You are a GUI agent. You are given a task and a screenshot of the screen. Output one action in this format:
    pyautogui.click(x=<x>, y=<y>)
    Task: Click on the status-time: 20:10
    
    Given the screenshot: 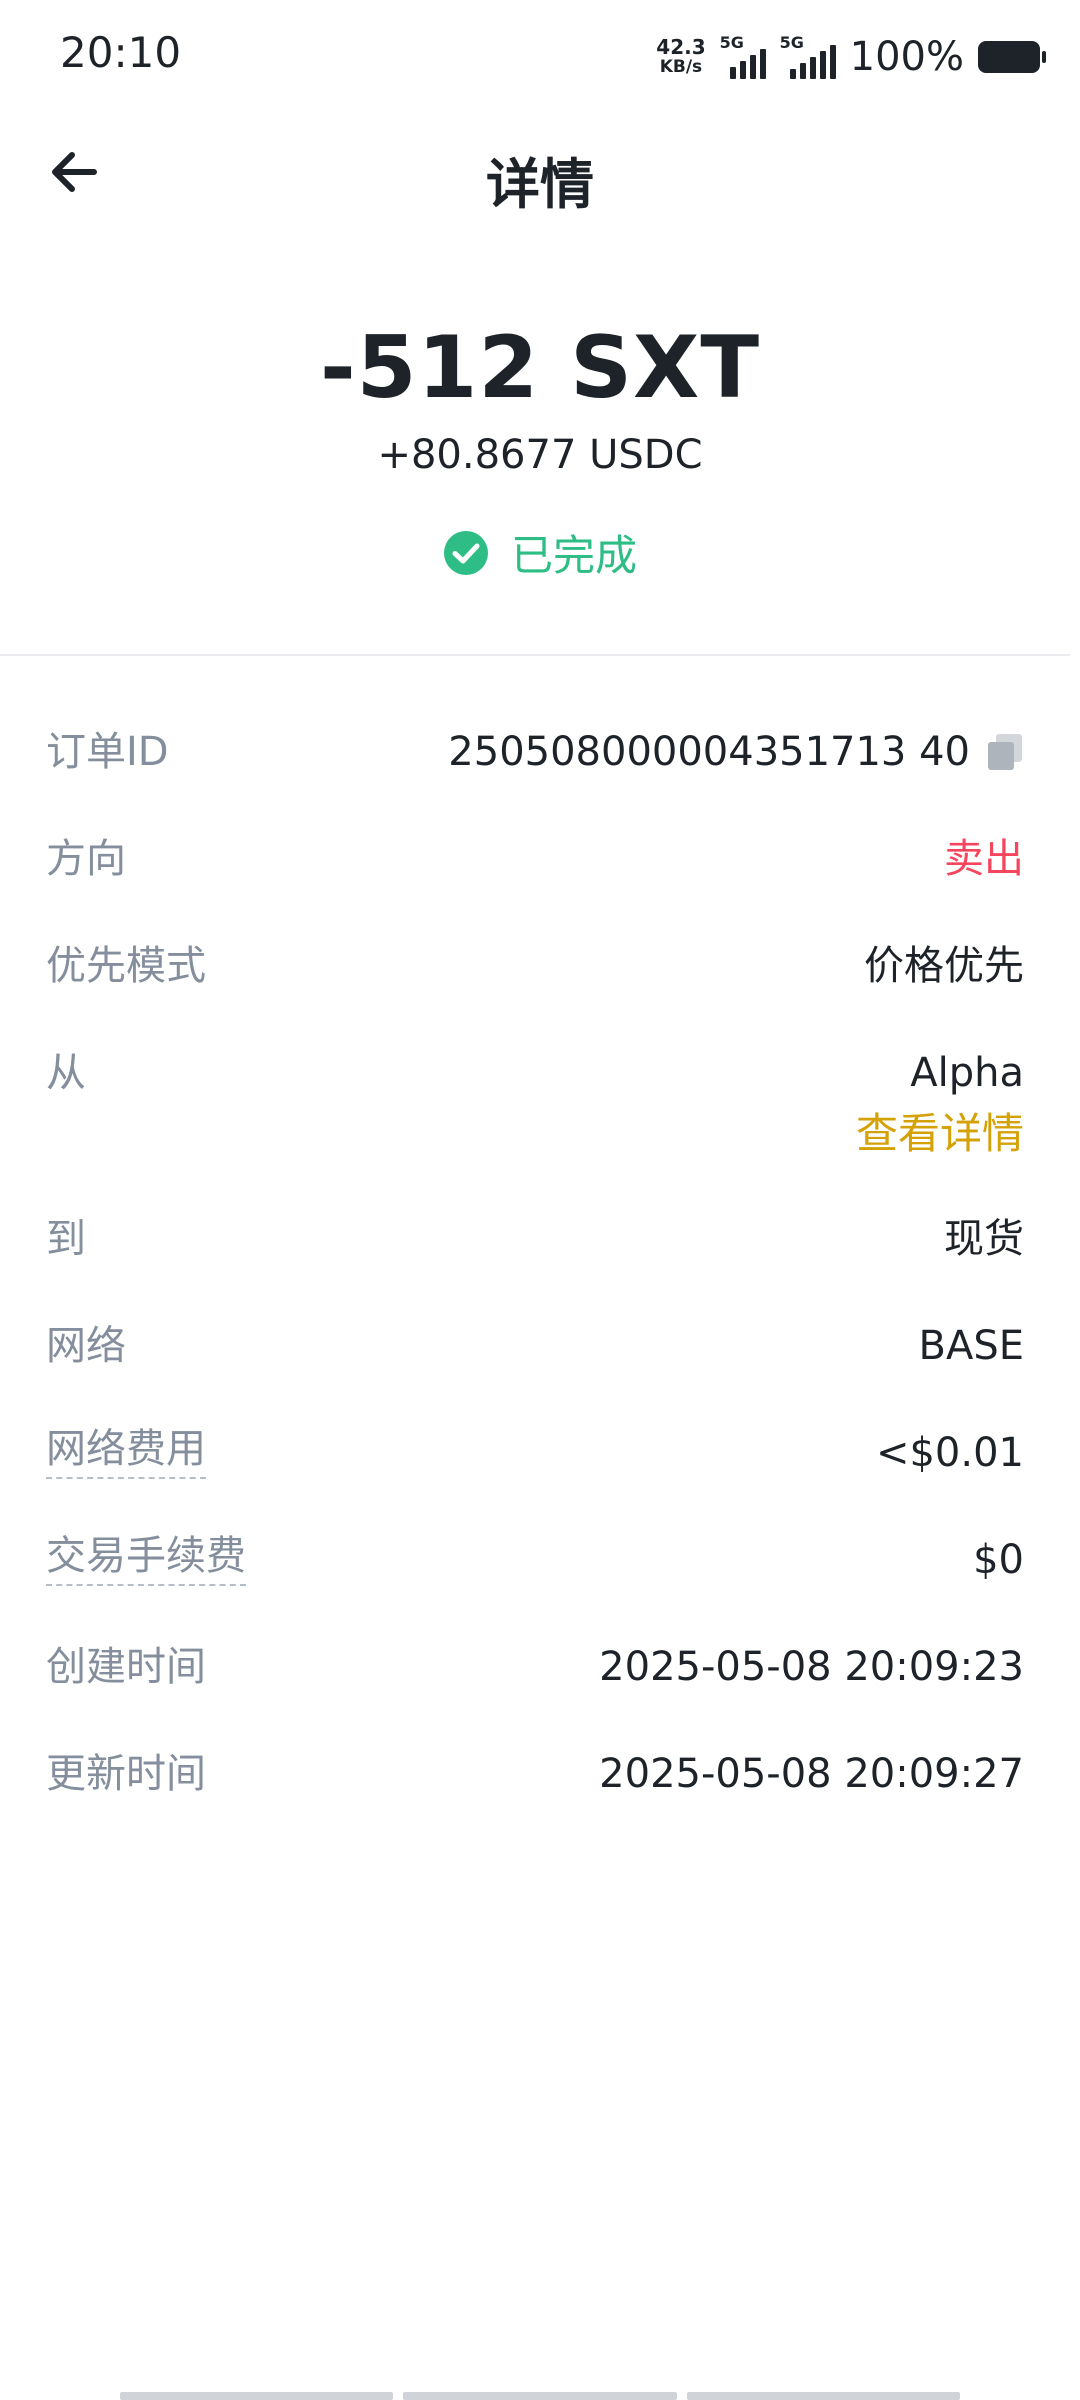 What is the action you would take?
    pyautogui.click(x=121, y=52)
    